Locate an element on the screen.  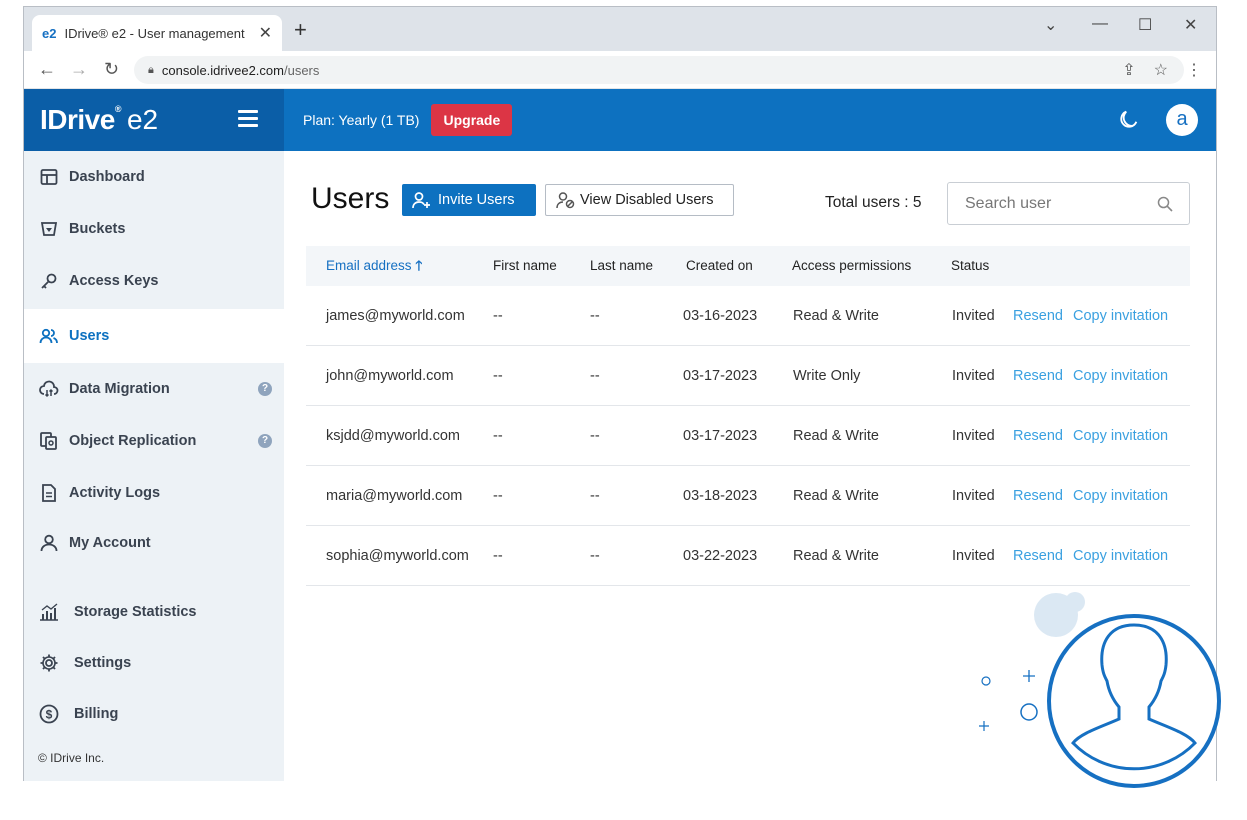
close-tab-icon: ✕ is located at coordinates (265, 33).